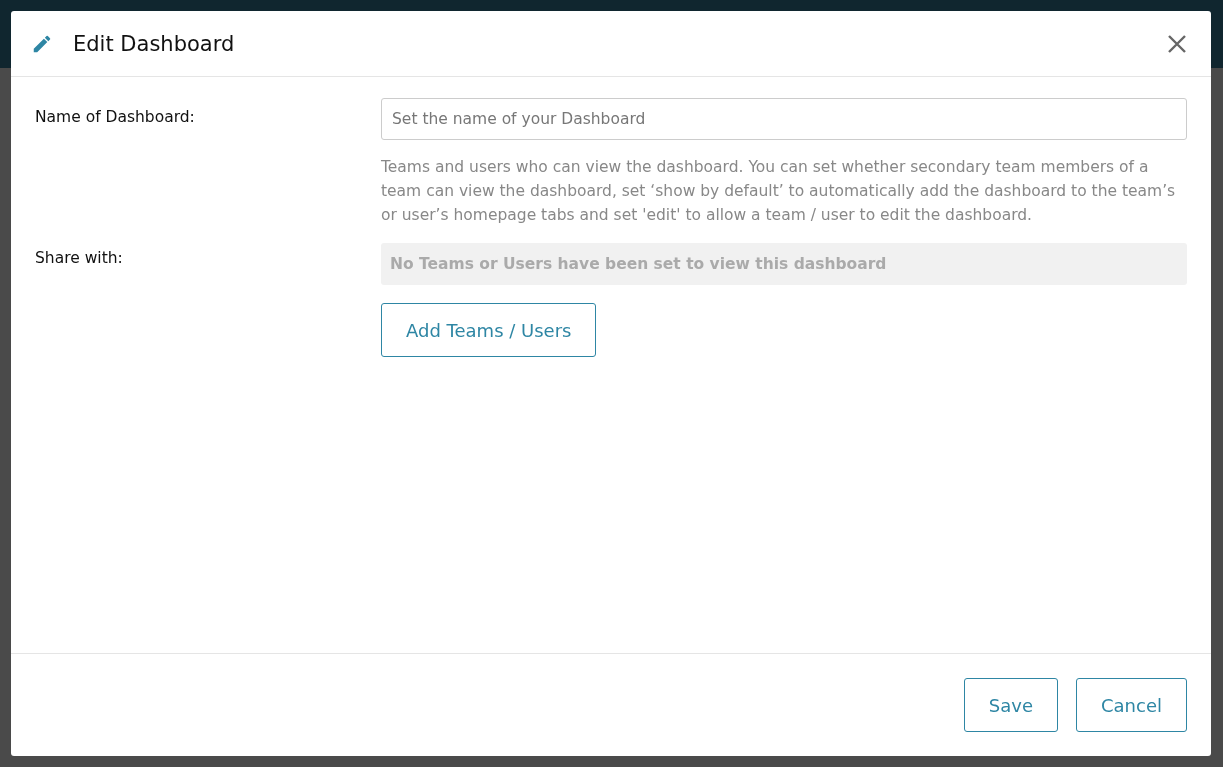 The height and width of the screenshot is (767, 1223). Describe the element at coordinates (779, 191) in the screenshot. I see `help-text: Teams and users who can view the dashboard. You can set whether secondary team members of a team can view the dashboard, set ‘show by default’ to automatically add the dashboard to the team’s or user’s homepage tabs and set 'edit' to allow a team / user to edit the dashboard.` at that location.